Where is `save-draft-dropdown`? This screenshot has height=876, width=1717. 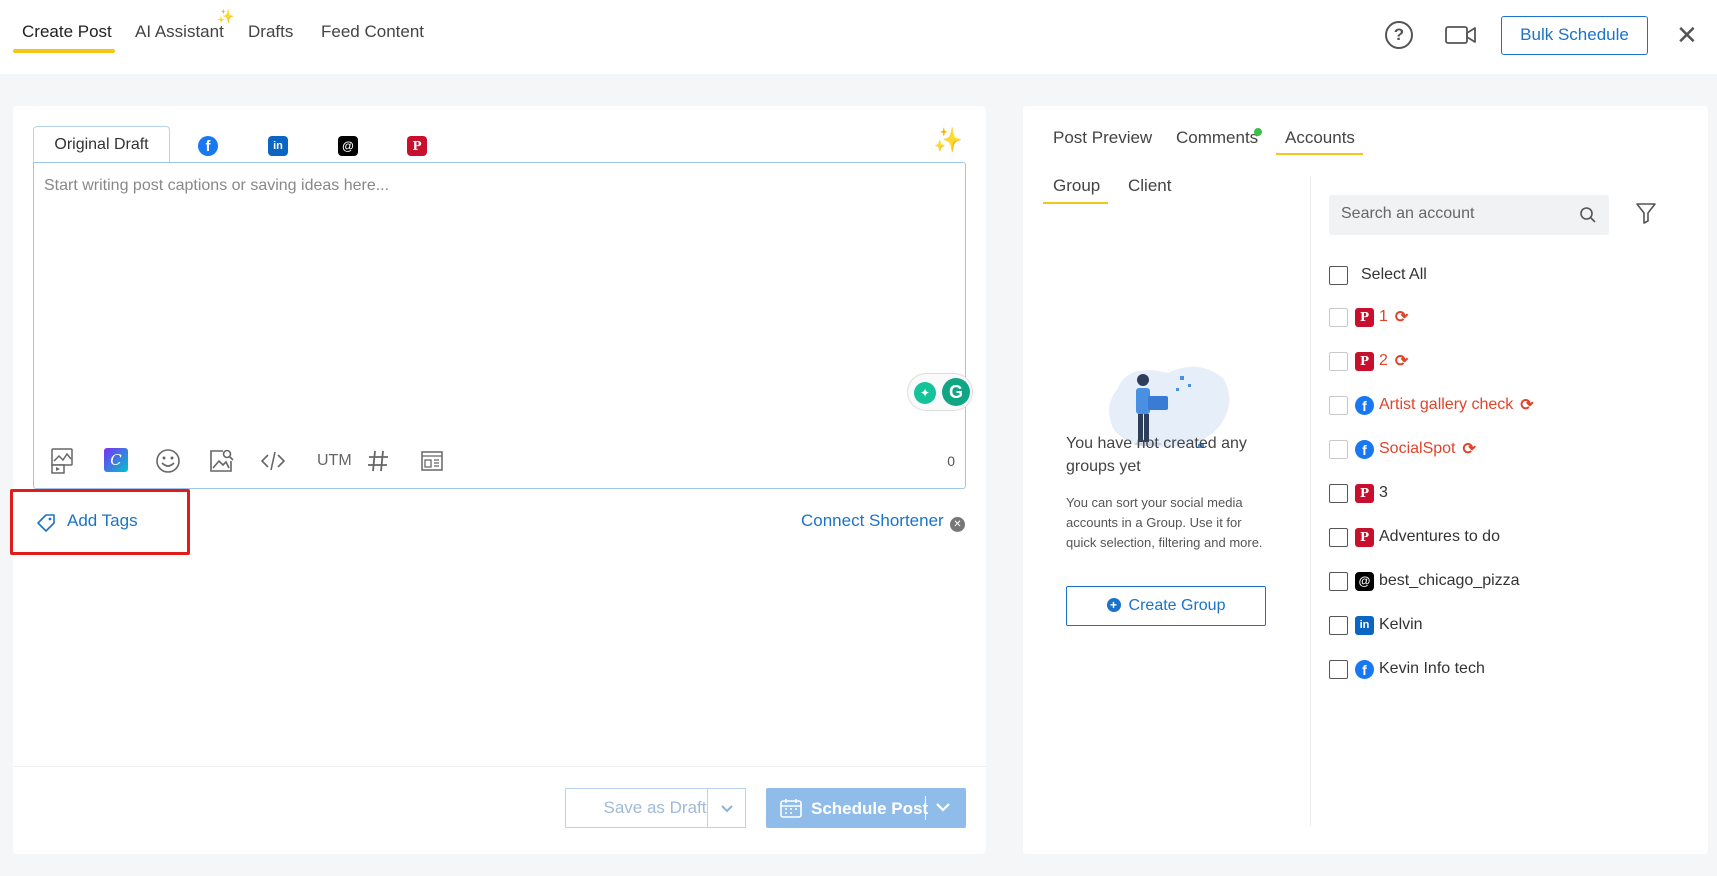
save-draft-dropdown is located at coordinates (726, 808).